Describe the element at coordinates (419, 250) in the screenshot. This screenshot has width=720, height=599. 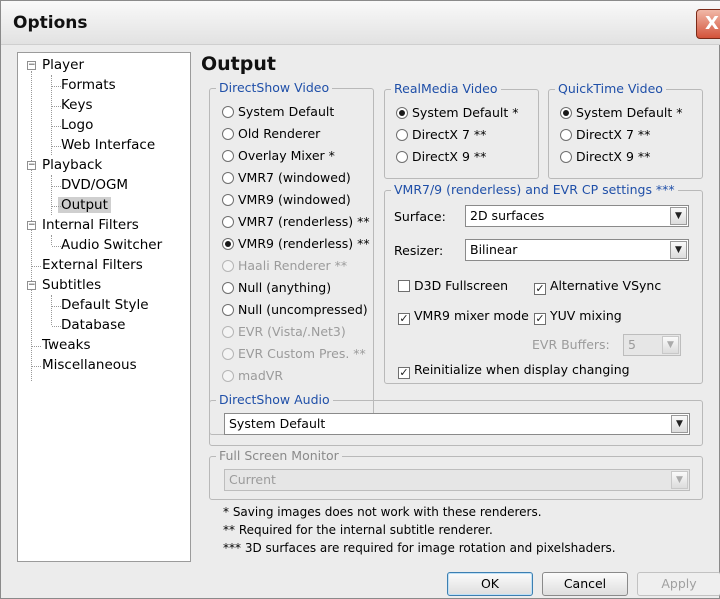
I see `resizer-label: Resizer:` at that location.